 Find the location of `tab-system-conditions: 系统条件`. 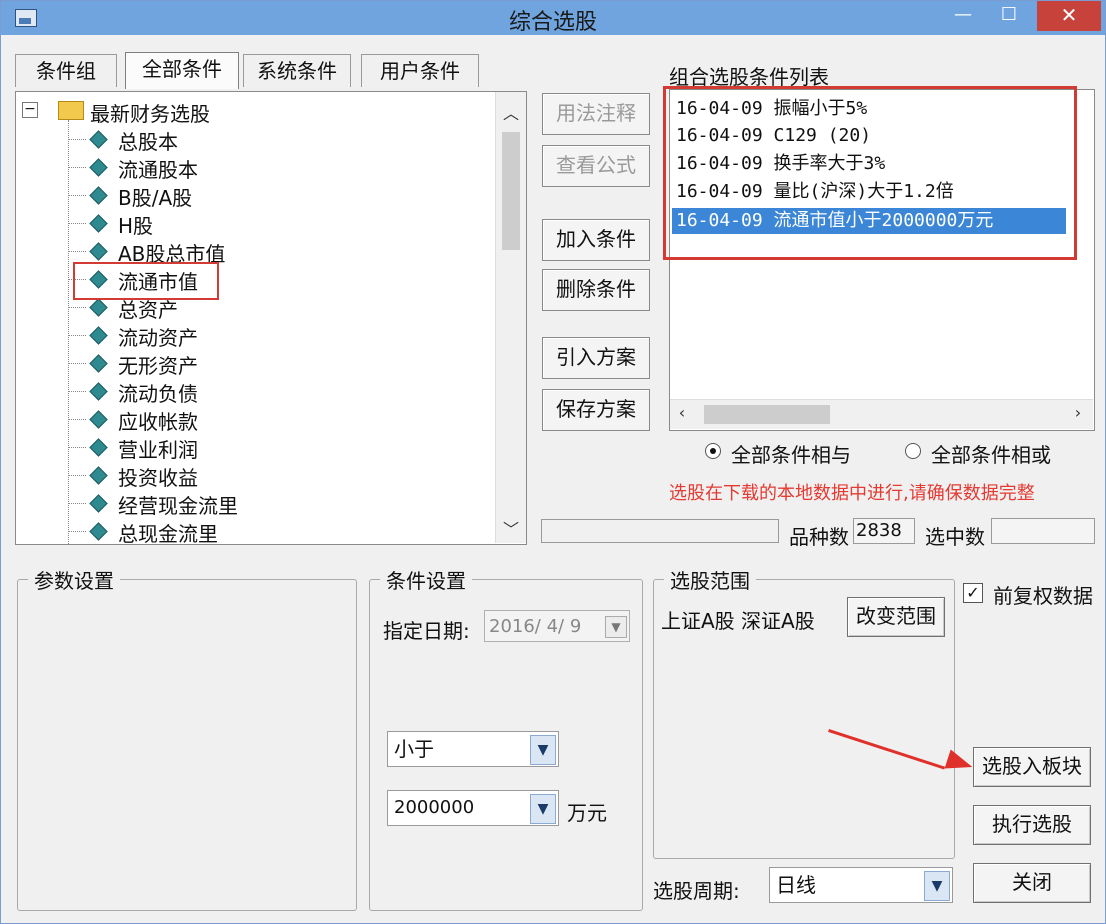

tab-system-conditions: 系统条件 is located at coordinates (297, 70).